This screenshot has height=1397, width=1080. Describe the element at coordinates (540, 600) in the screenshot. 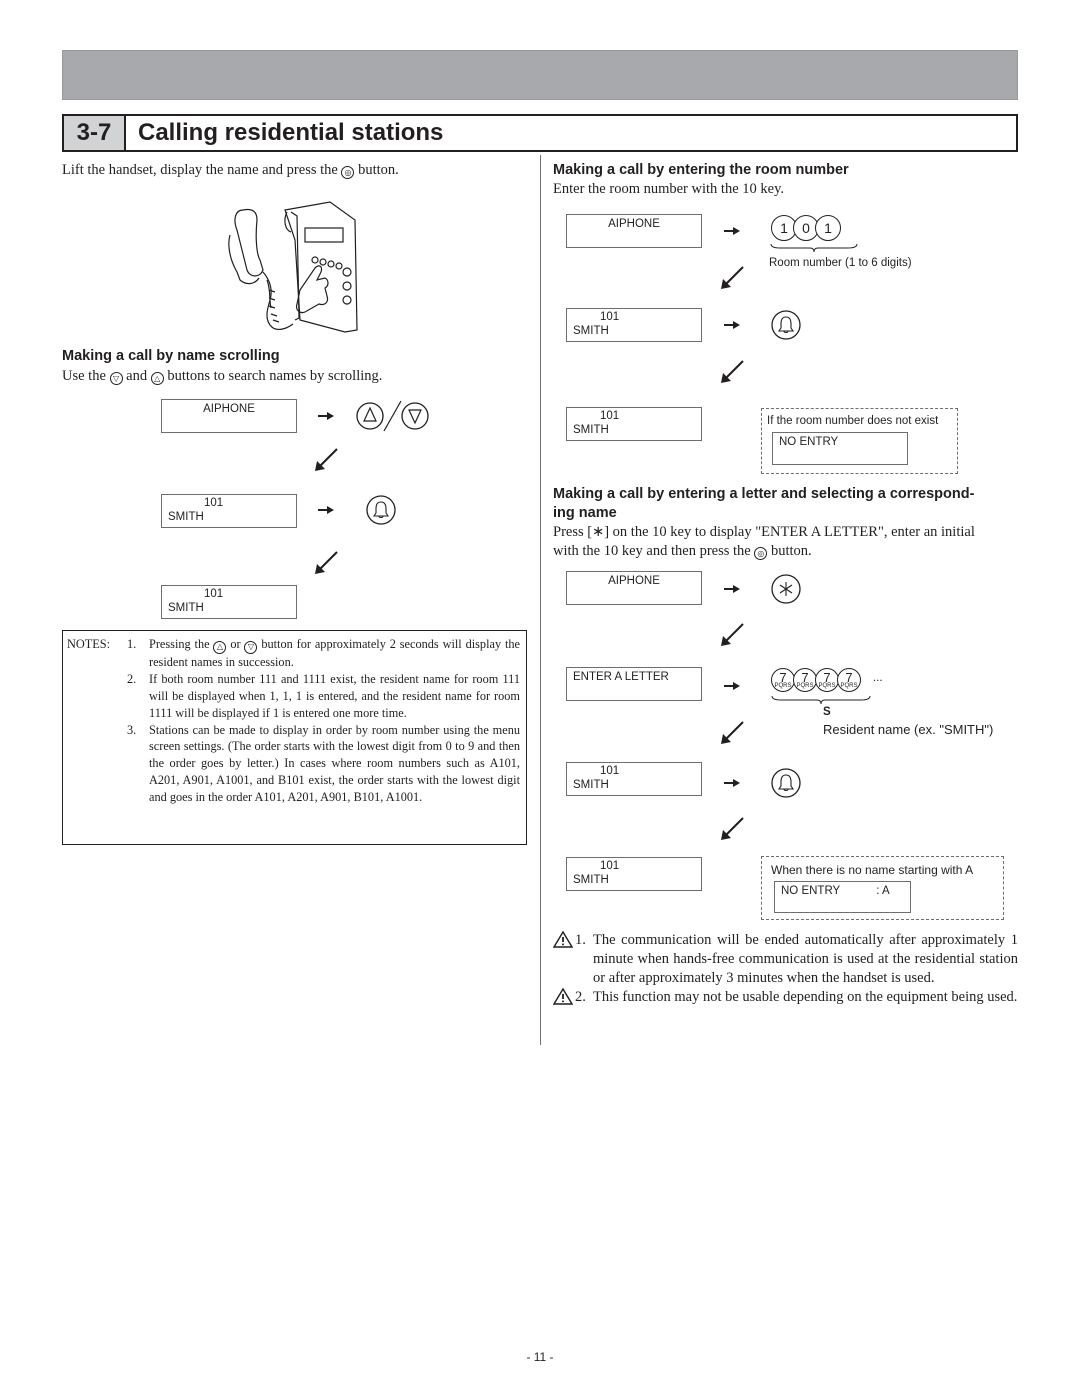

I see `column-divider` at that location.